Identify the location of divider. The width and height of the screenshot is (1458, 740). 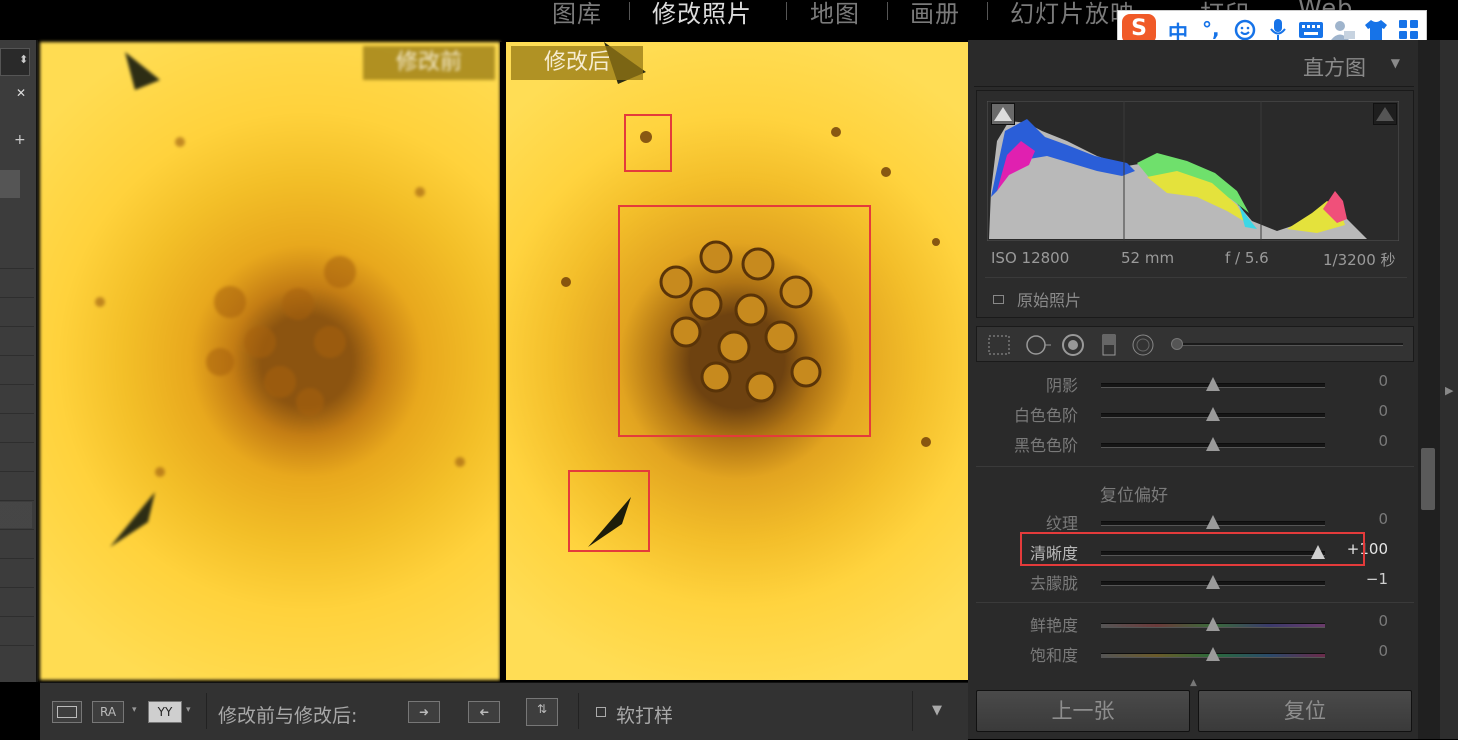
(1195, 466).